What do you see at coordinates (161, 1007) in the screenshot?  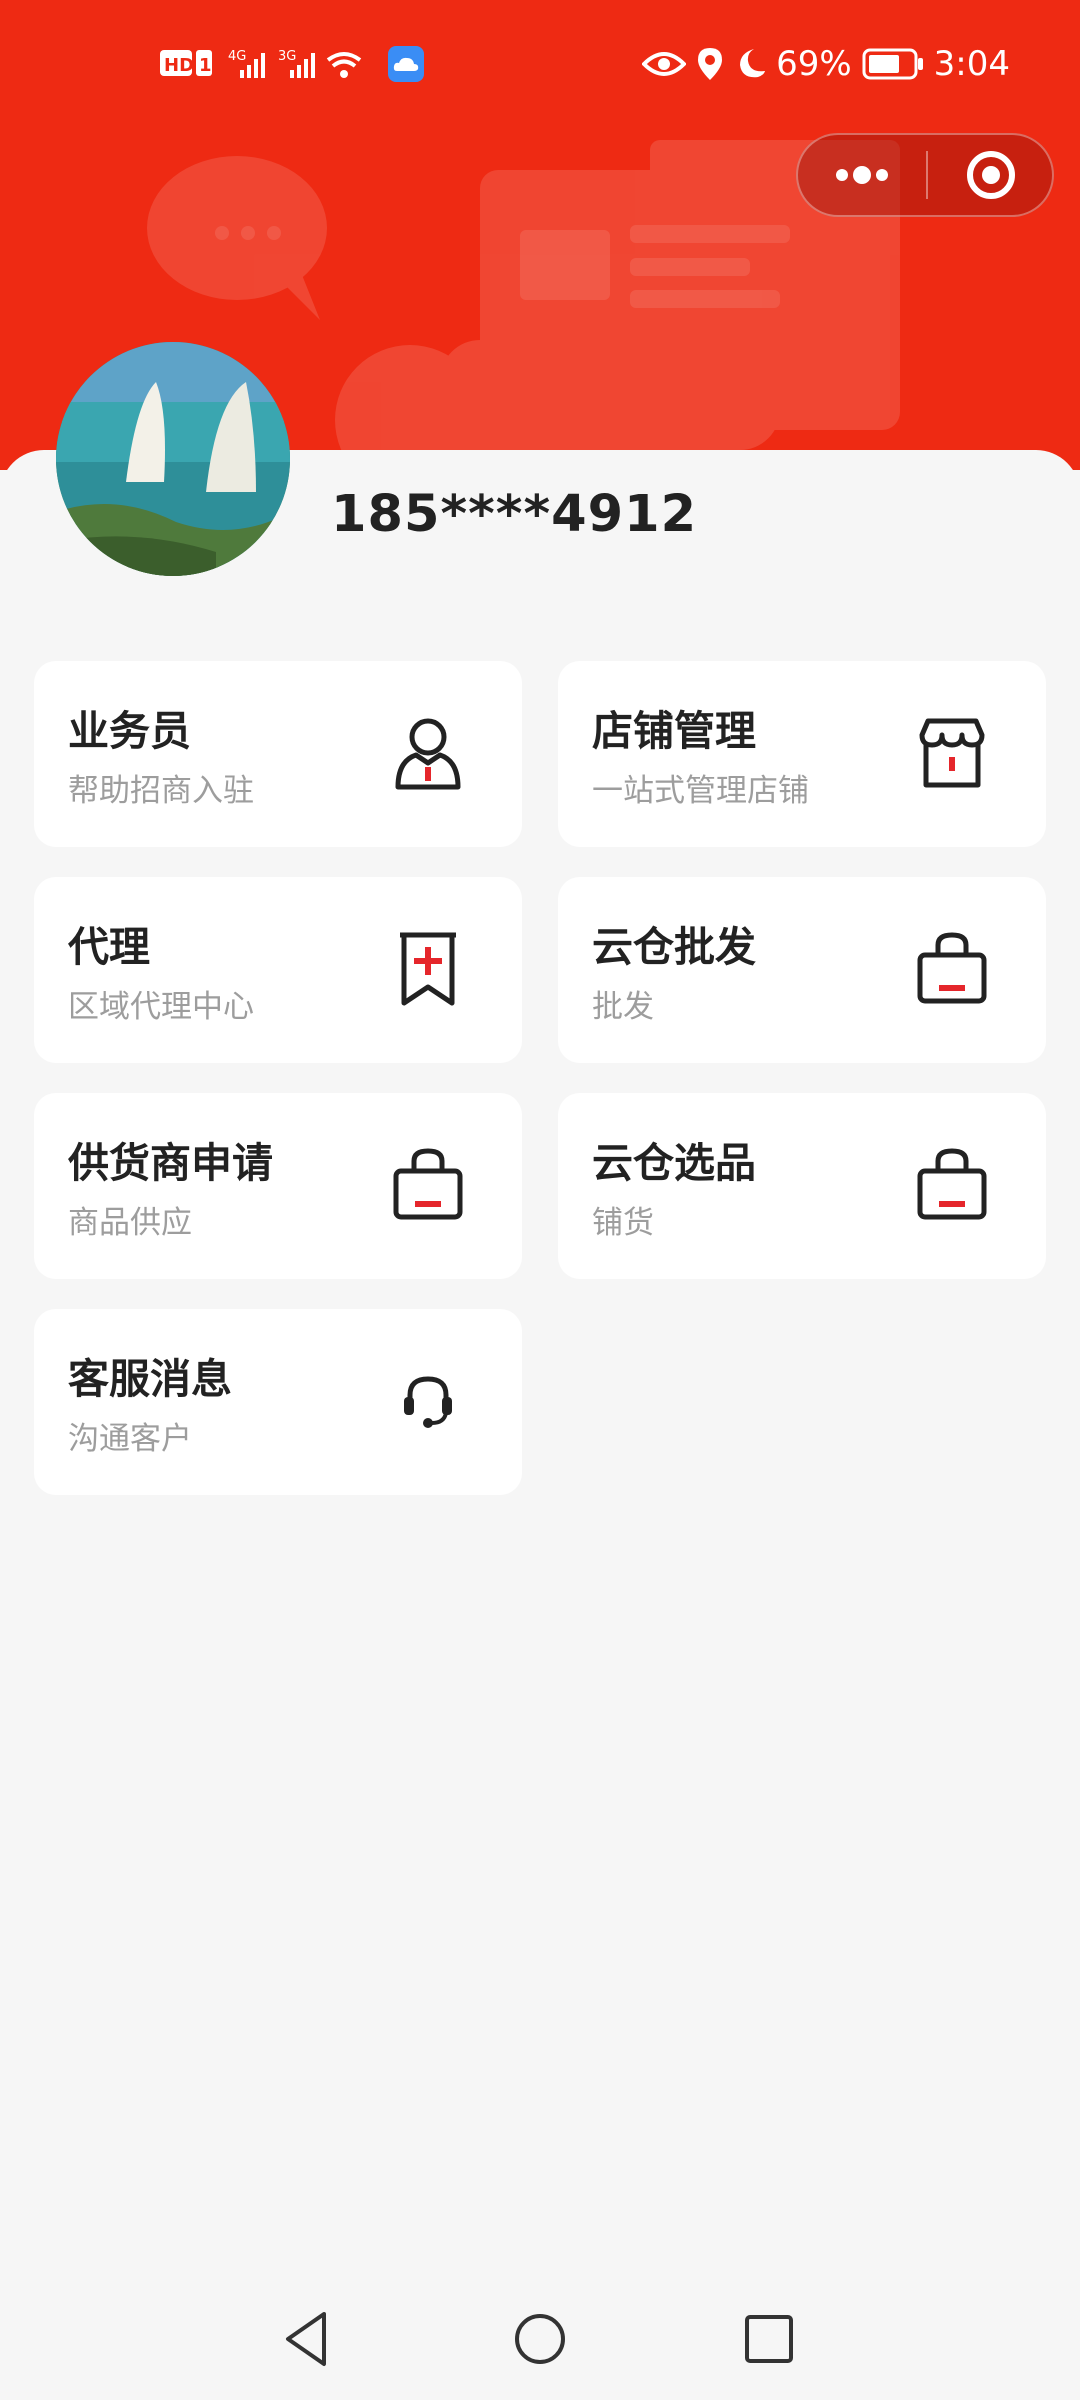 I see `card-subtitle: 区域代理中心` at bounding box center [161, 1007].